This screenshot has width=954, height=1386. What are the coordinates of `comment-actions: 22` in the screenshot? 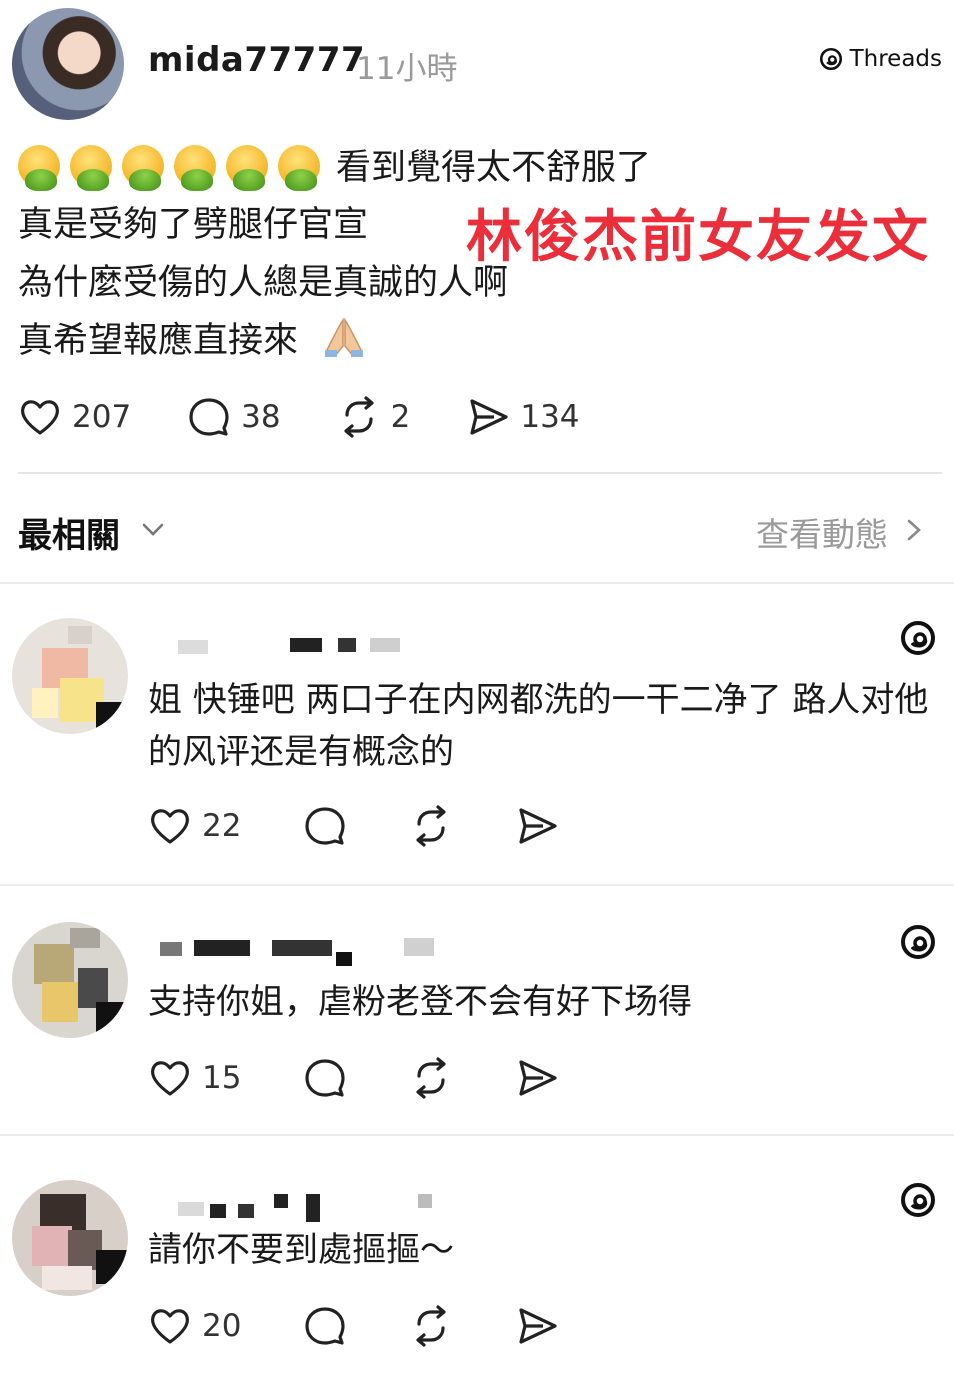 It's located at (384, 826).